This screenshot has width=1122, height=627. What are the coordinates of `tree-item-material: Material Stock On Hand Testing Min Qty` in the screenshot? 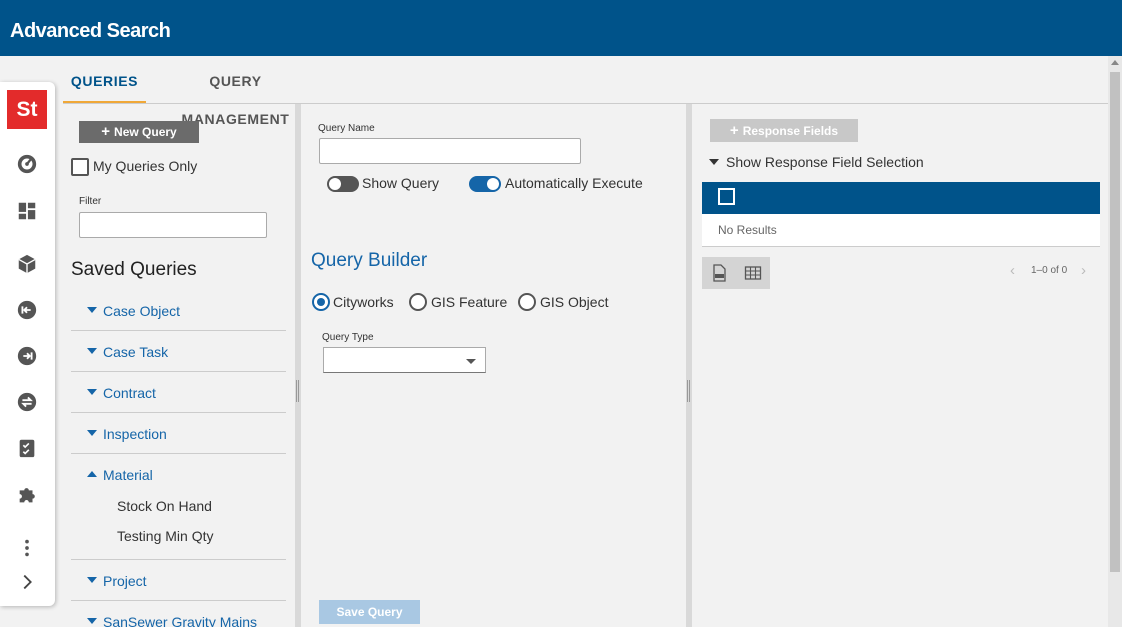 It's located at (178, 507).